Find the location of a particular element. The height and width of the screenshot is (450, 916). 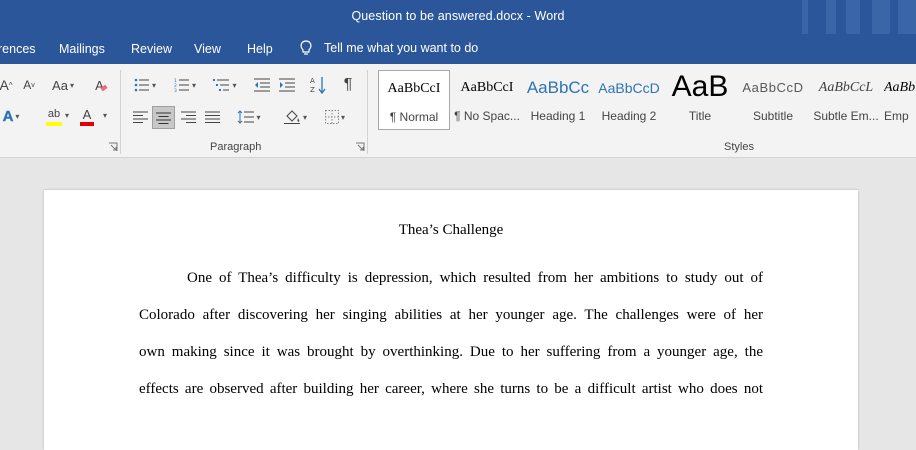

show-formatting-marks-button: ¶ is located at coordinates (348, 85).